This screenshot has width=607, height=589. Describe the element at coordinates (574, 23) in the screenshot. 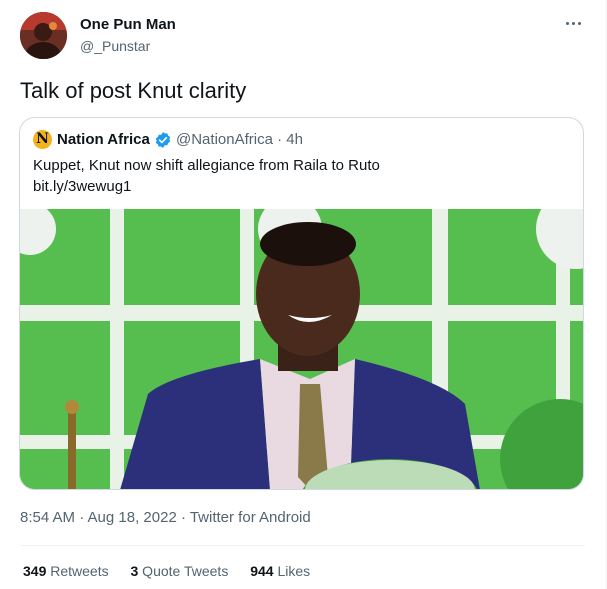

I see `more-horizontal-icon` at that location.